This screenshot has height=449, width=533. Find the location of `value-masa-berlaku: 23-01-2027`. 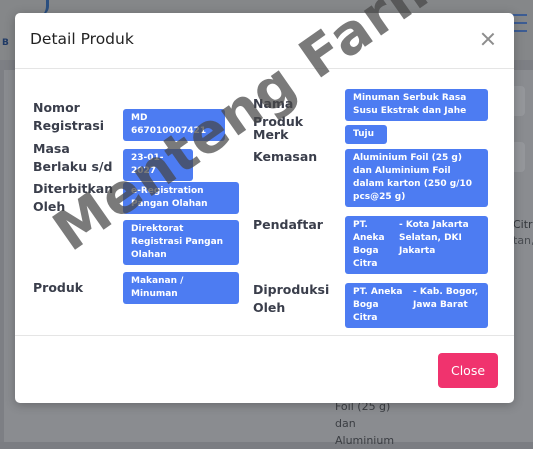

value-masa-berlaku: 23-01-2027 is located at coordinates (158, 165).